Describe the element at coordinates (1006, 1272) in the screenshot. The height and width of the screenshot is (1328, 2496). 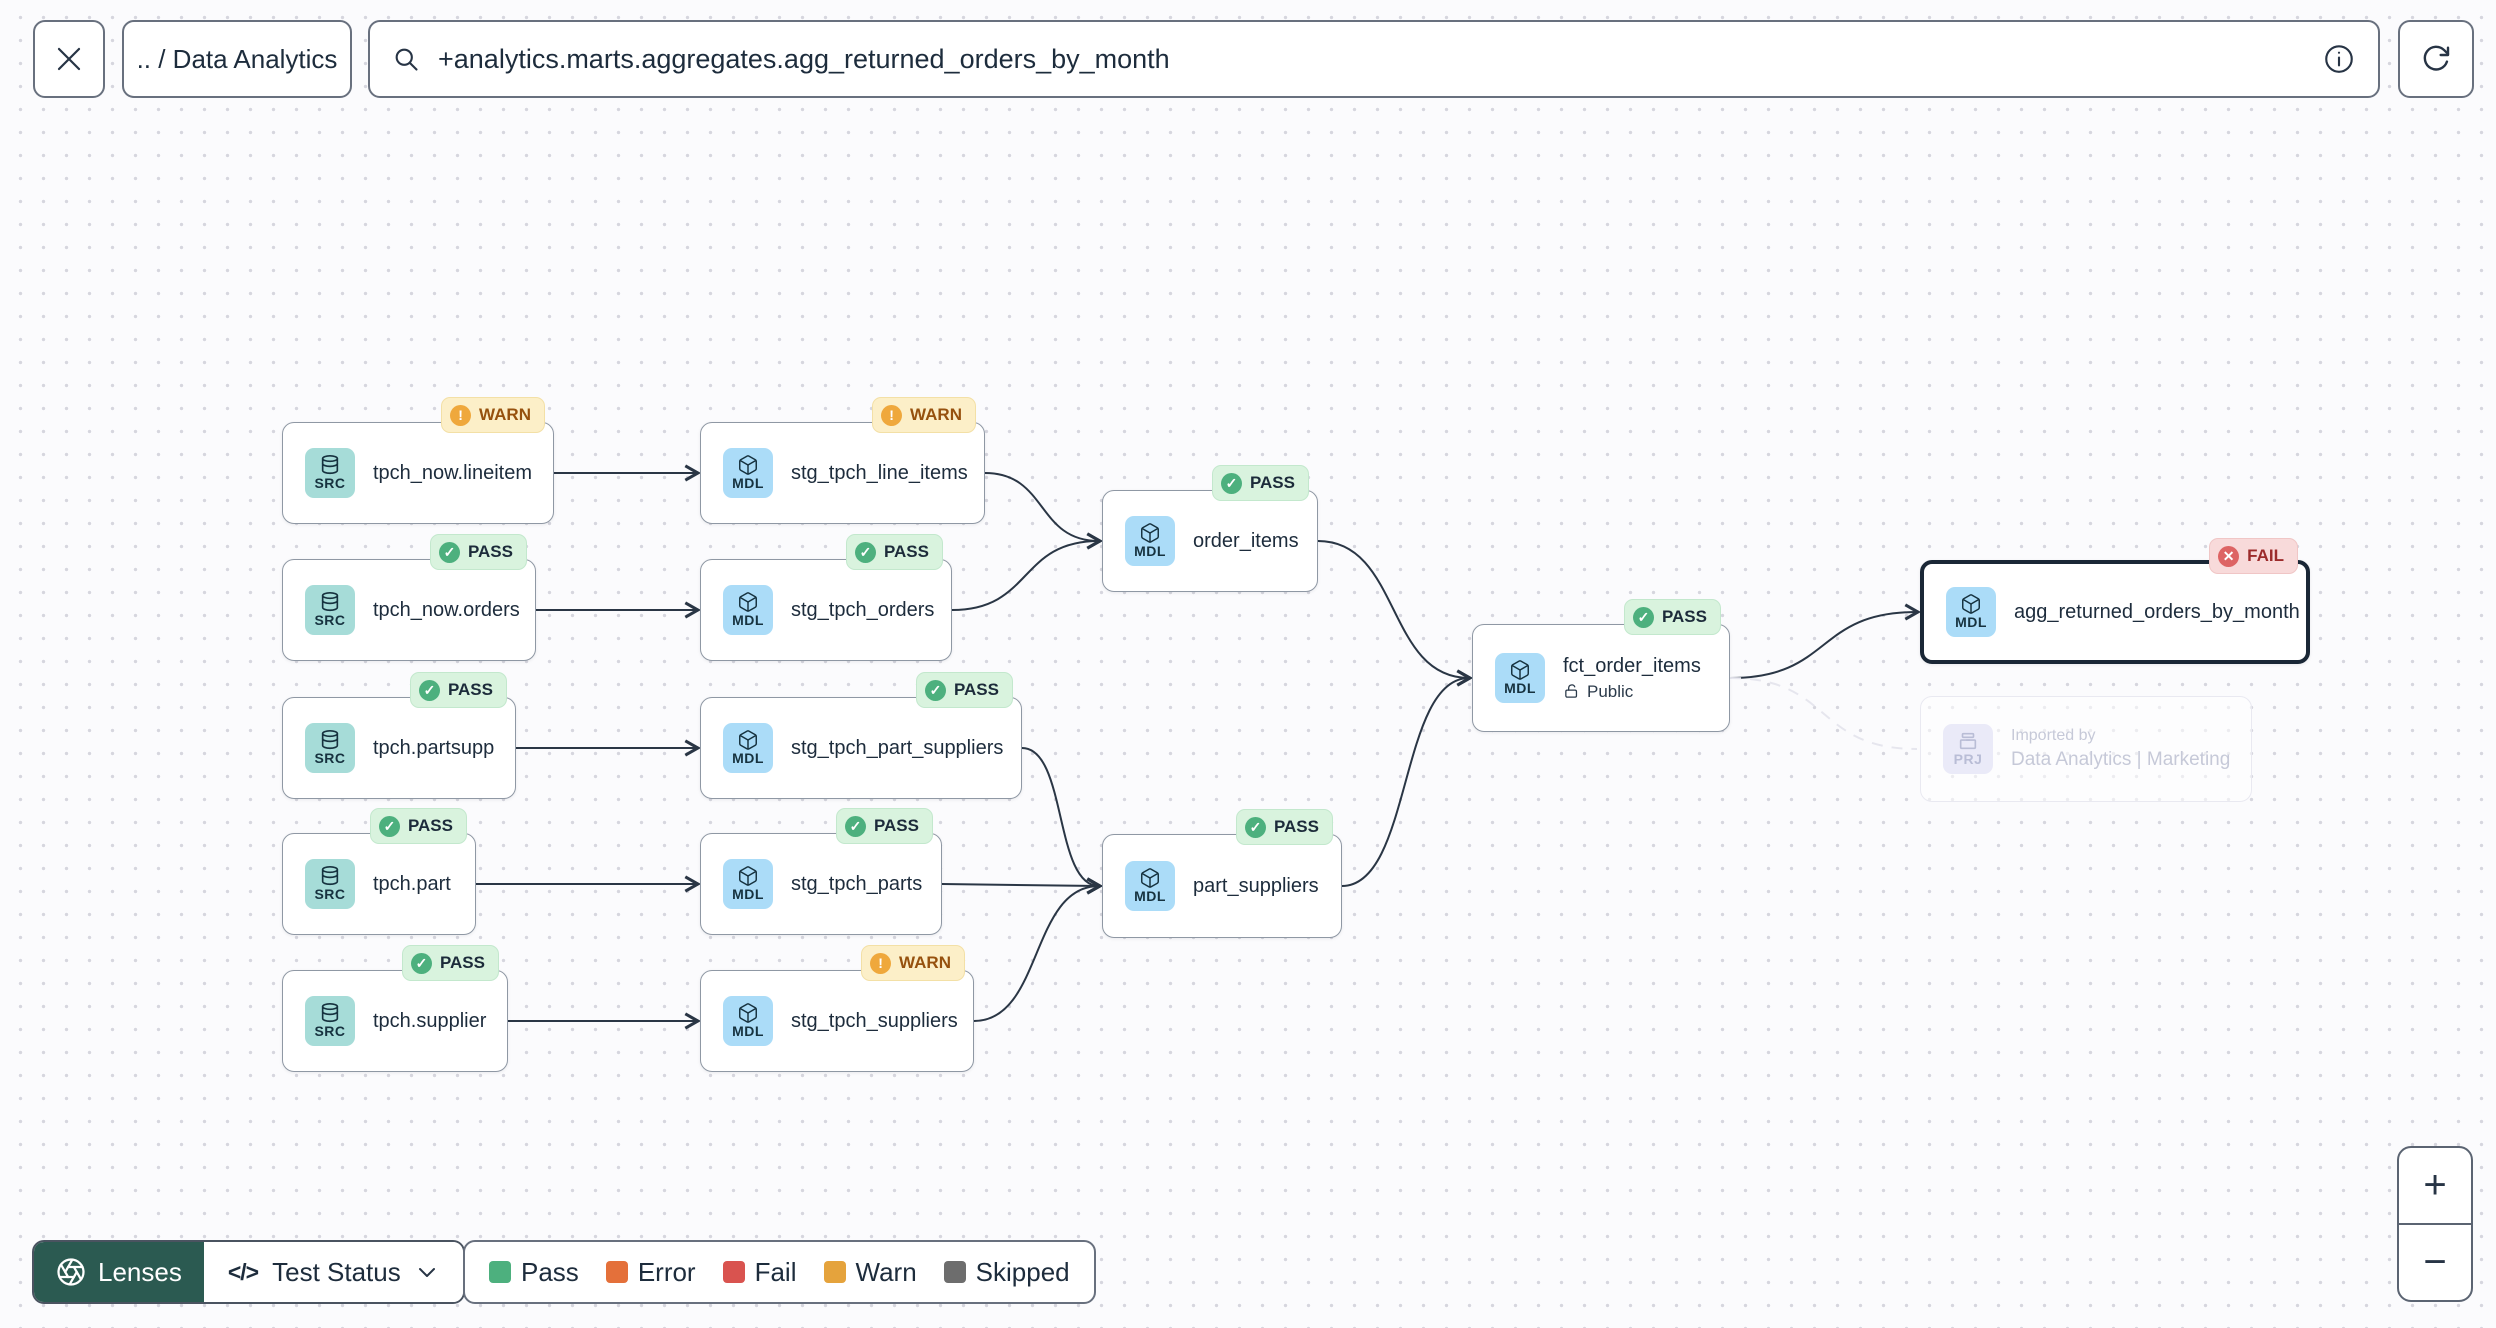
I see `legend-item-skipped: Skipped` at that location.